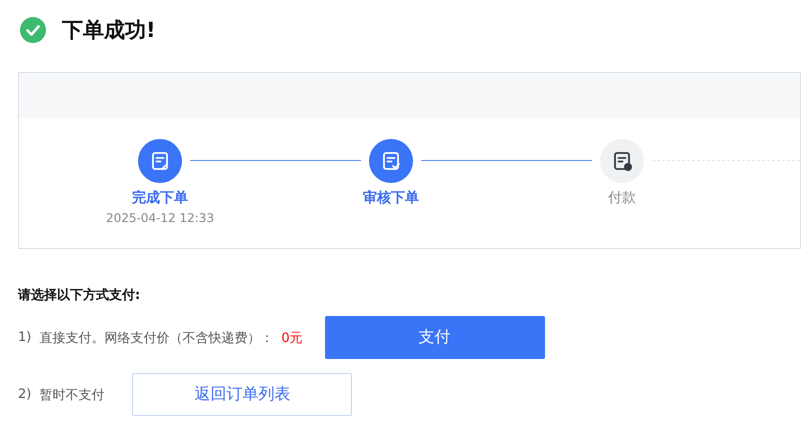 The image size is (801, 437). I want to click on pay-button: 支付, so click(434, 337).